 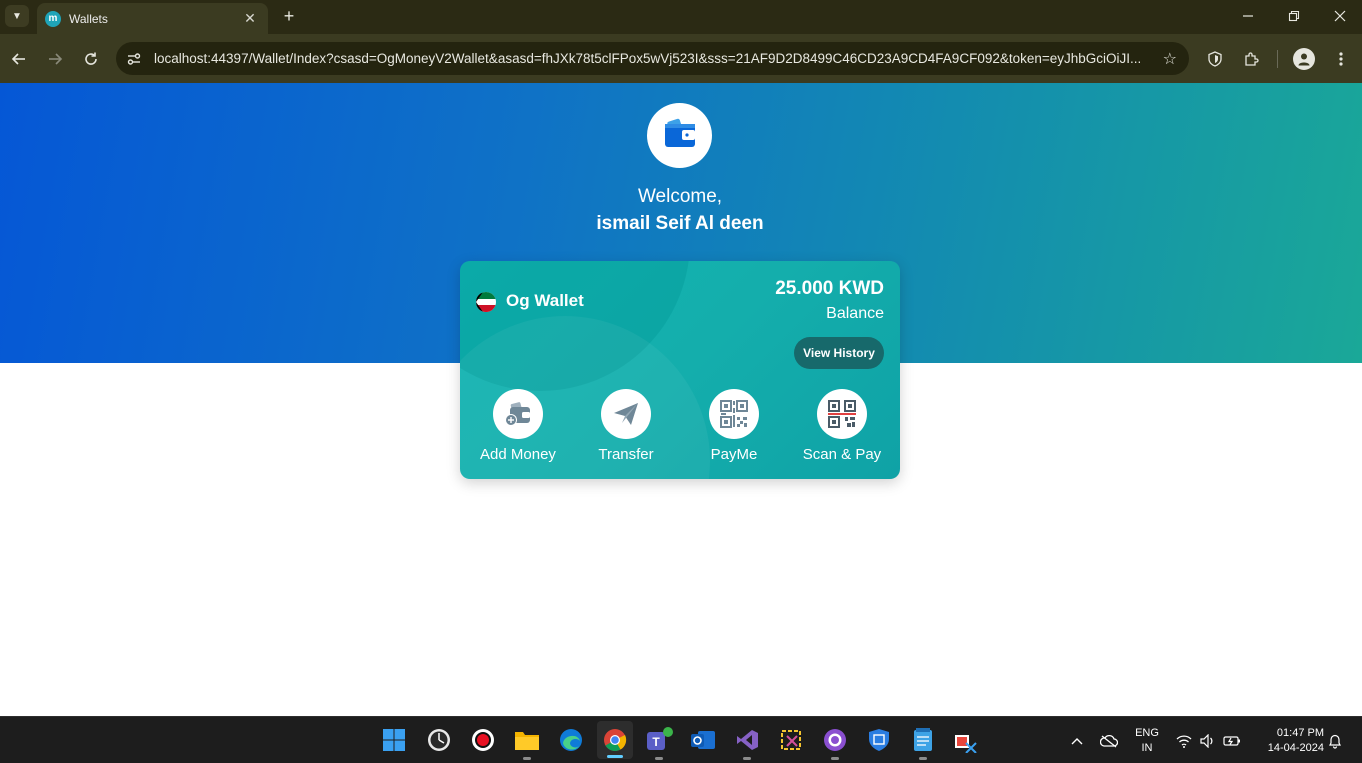 I want to click on tab-search-button: ▼, so click(x=17, y=16).